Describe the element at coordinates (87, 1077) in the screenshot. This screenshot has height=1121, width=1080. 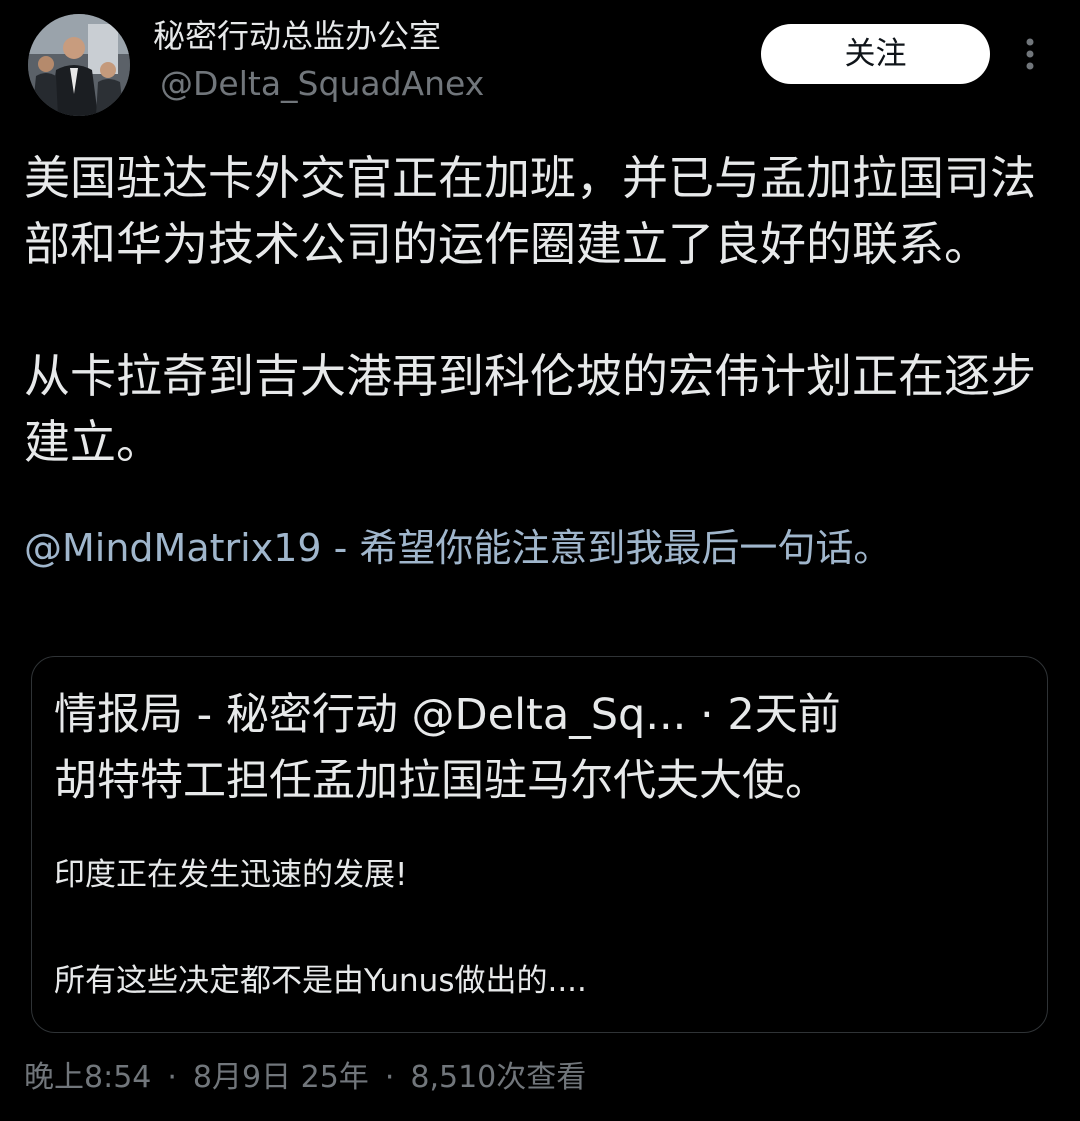
I see `tweet-time: 晚上8:54` at that location.